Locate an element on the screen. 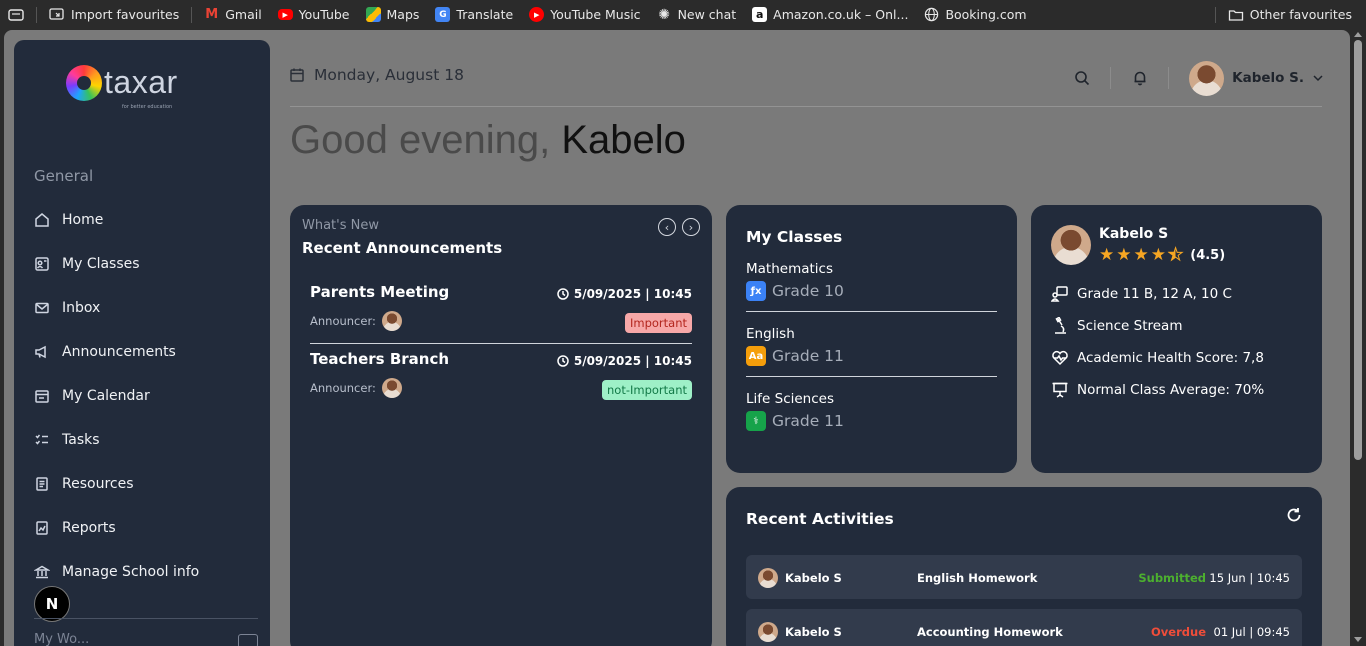 Image resolution: width=1366 pixels, height=646 pixels. sidebar-item-manage-school-info: Manage School info is located at coordinates (144, 572).